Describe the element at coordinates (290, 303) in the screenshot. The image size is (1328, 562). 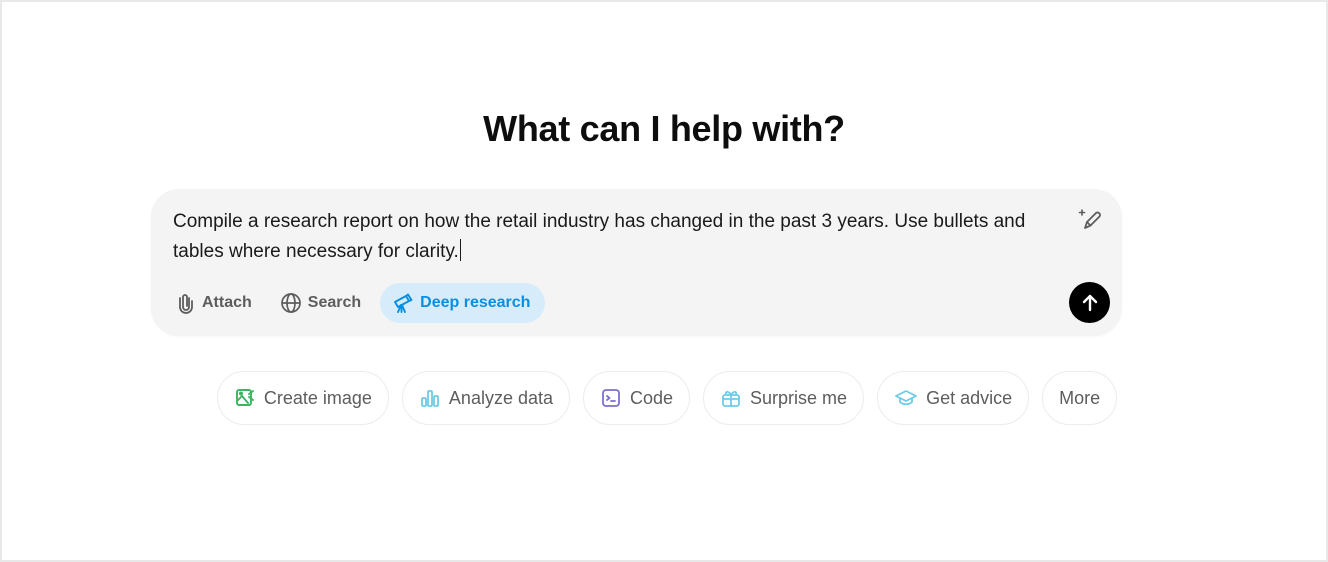
I see `globe-icon` at that location.